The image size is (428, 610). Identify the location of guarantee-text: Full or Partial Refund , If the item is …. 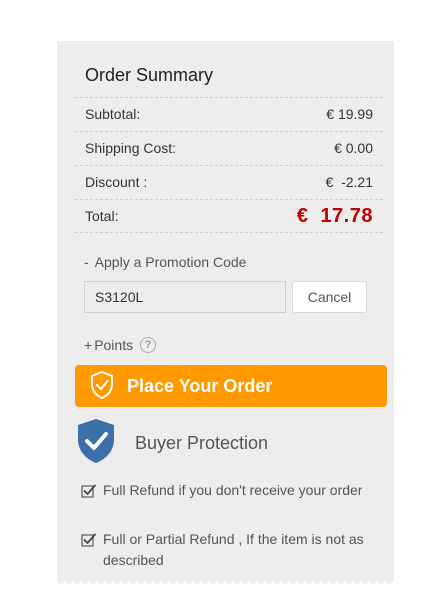
(233, 549).